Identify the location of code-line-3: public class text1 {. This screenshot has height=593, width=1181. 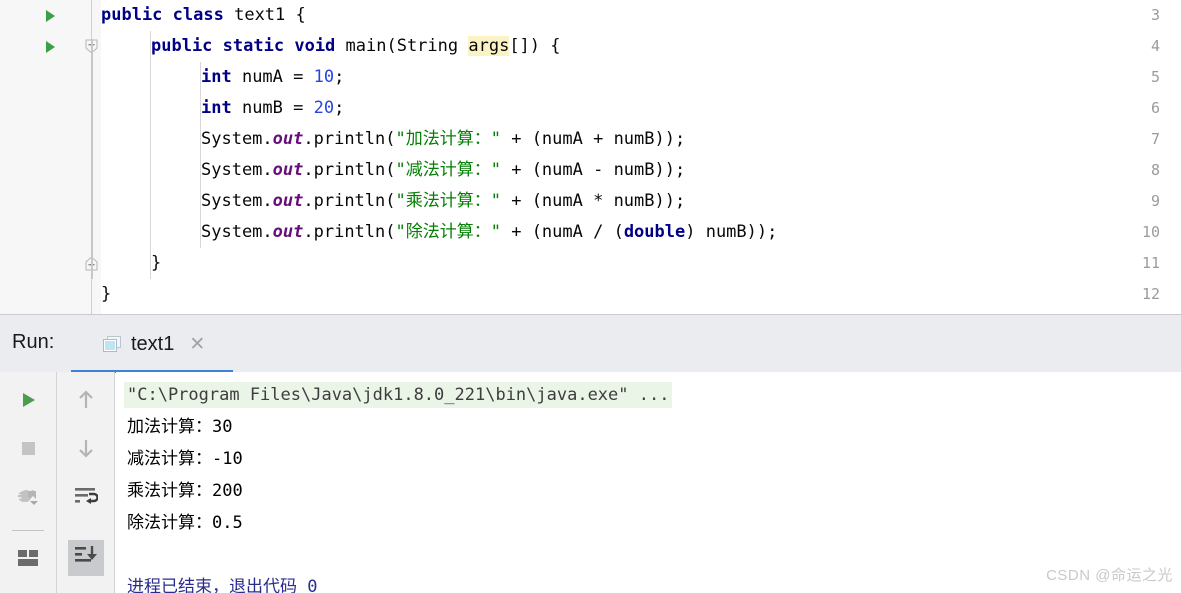
(203, 15).